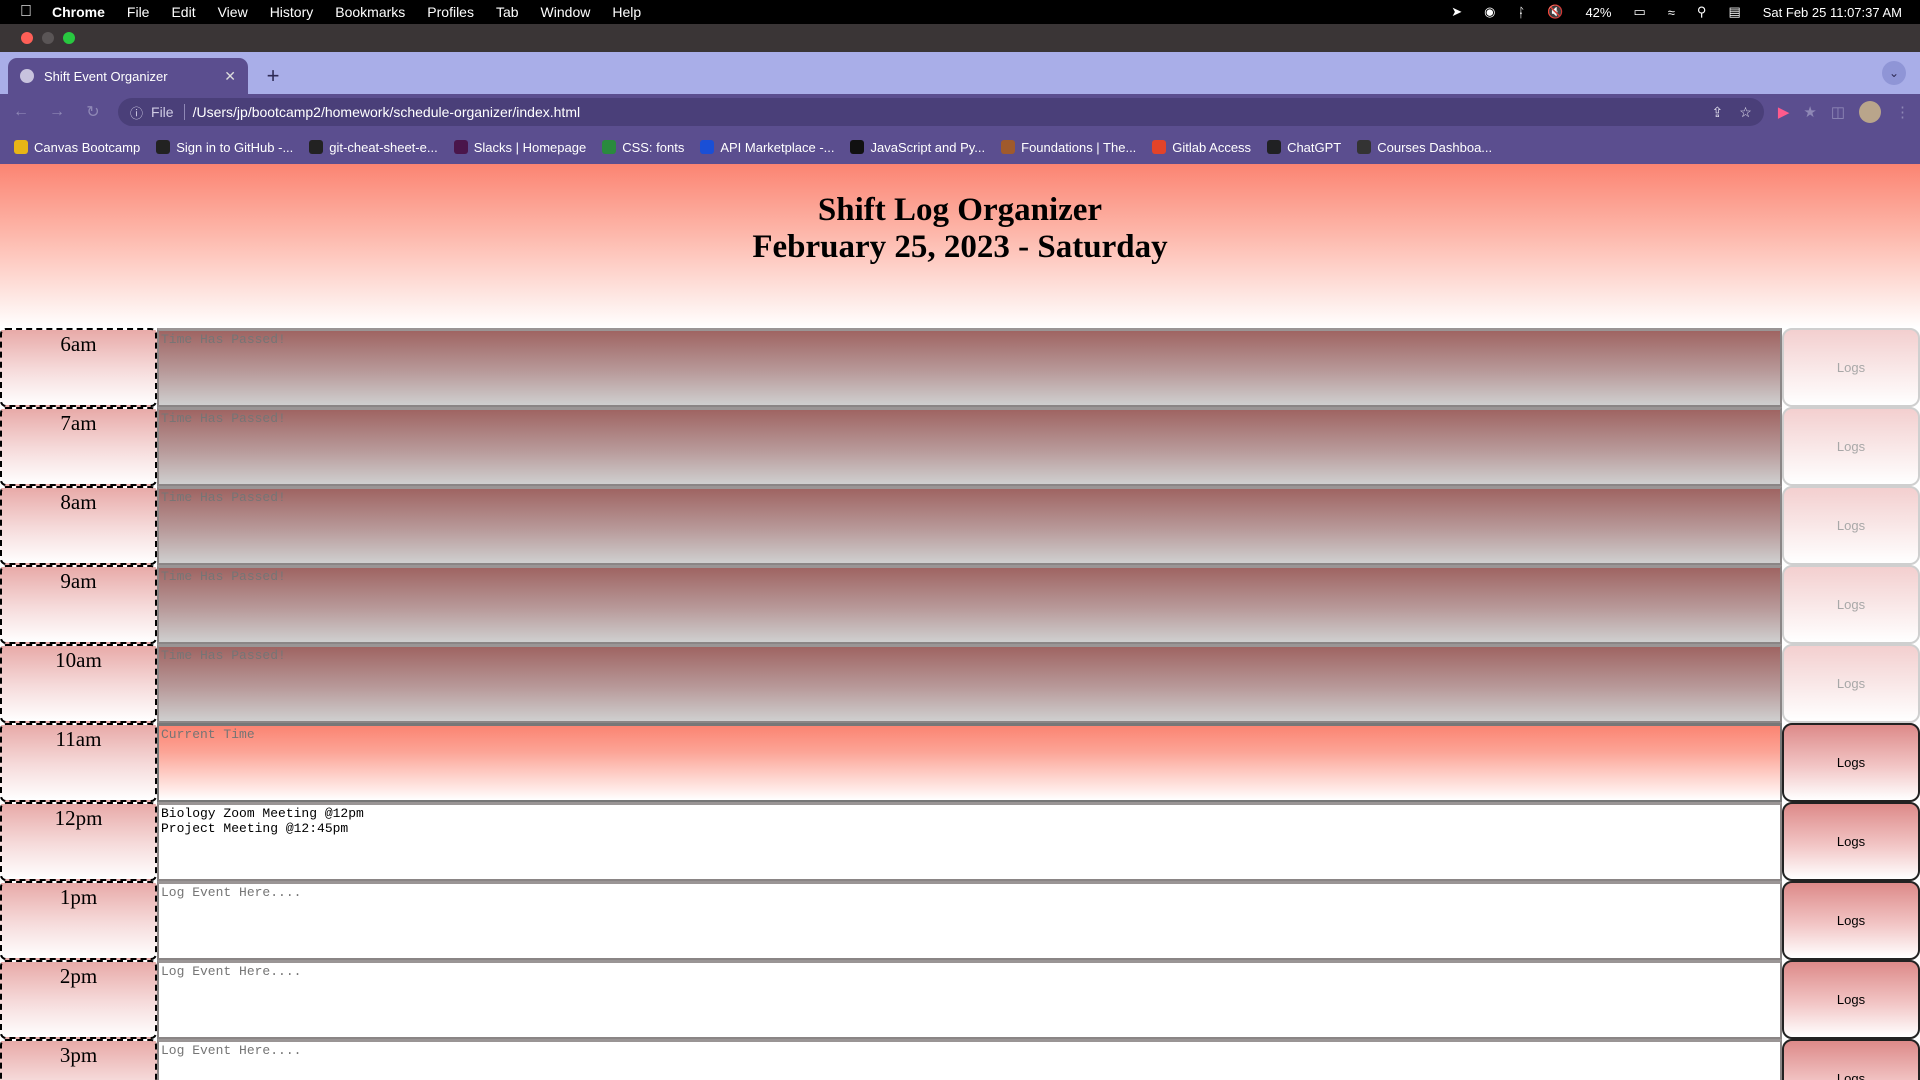 This screenshot has height=1080, width=1920. I want to click on time-block-row: 1pm Logs, so click(960, 920).